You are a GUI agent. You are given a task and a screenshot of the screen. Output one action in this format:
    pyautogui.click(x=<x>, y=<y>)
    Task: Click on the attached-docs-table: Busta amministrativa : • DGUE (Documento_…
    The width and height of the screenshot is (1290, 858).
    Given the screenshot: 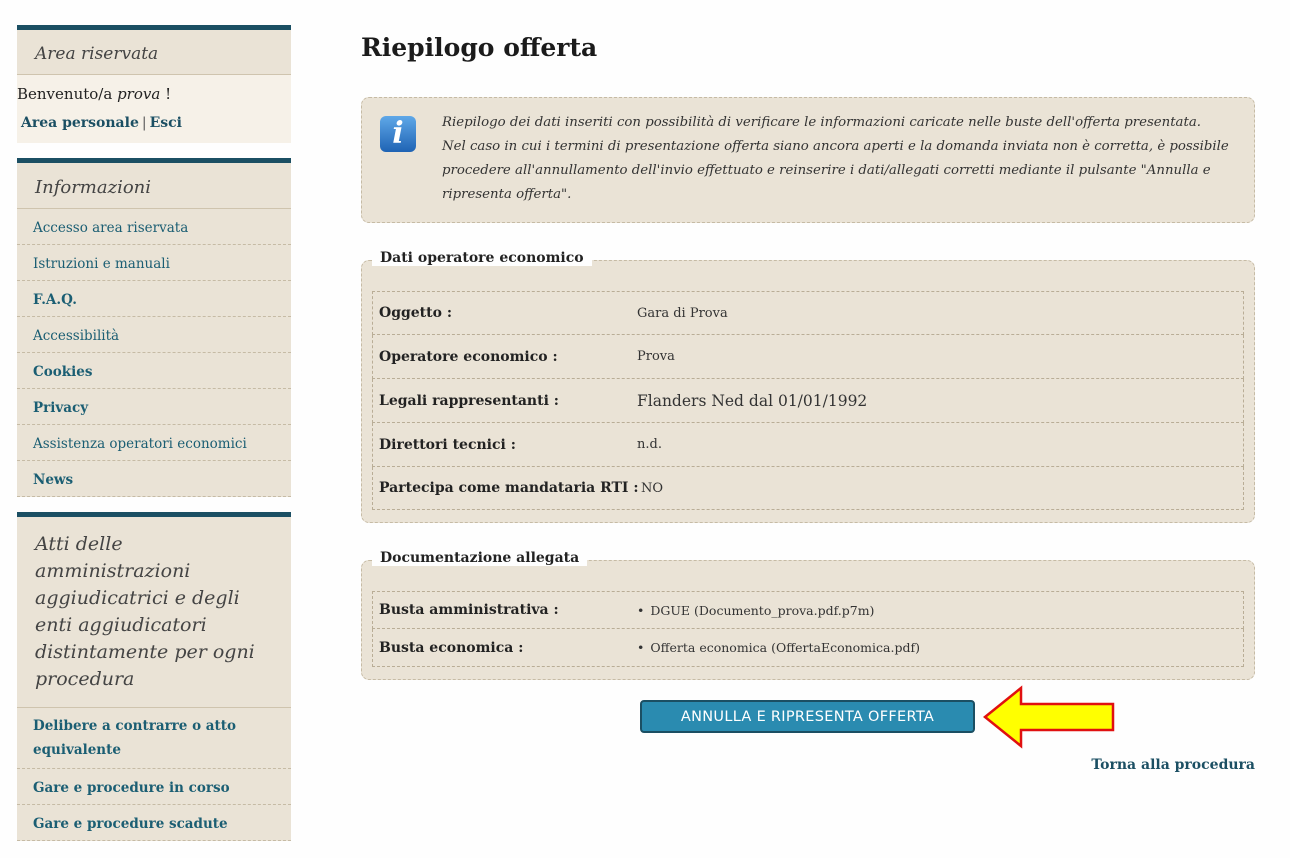 What is the action you would take?
    pyautogui.click(x=808, y=629)
    